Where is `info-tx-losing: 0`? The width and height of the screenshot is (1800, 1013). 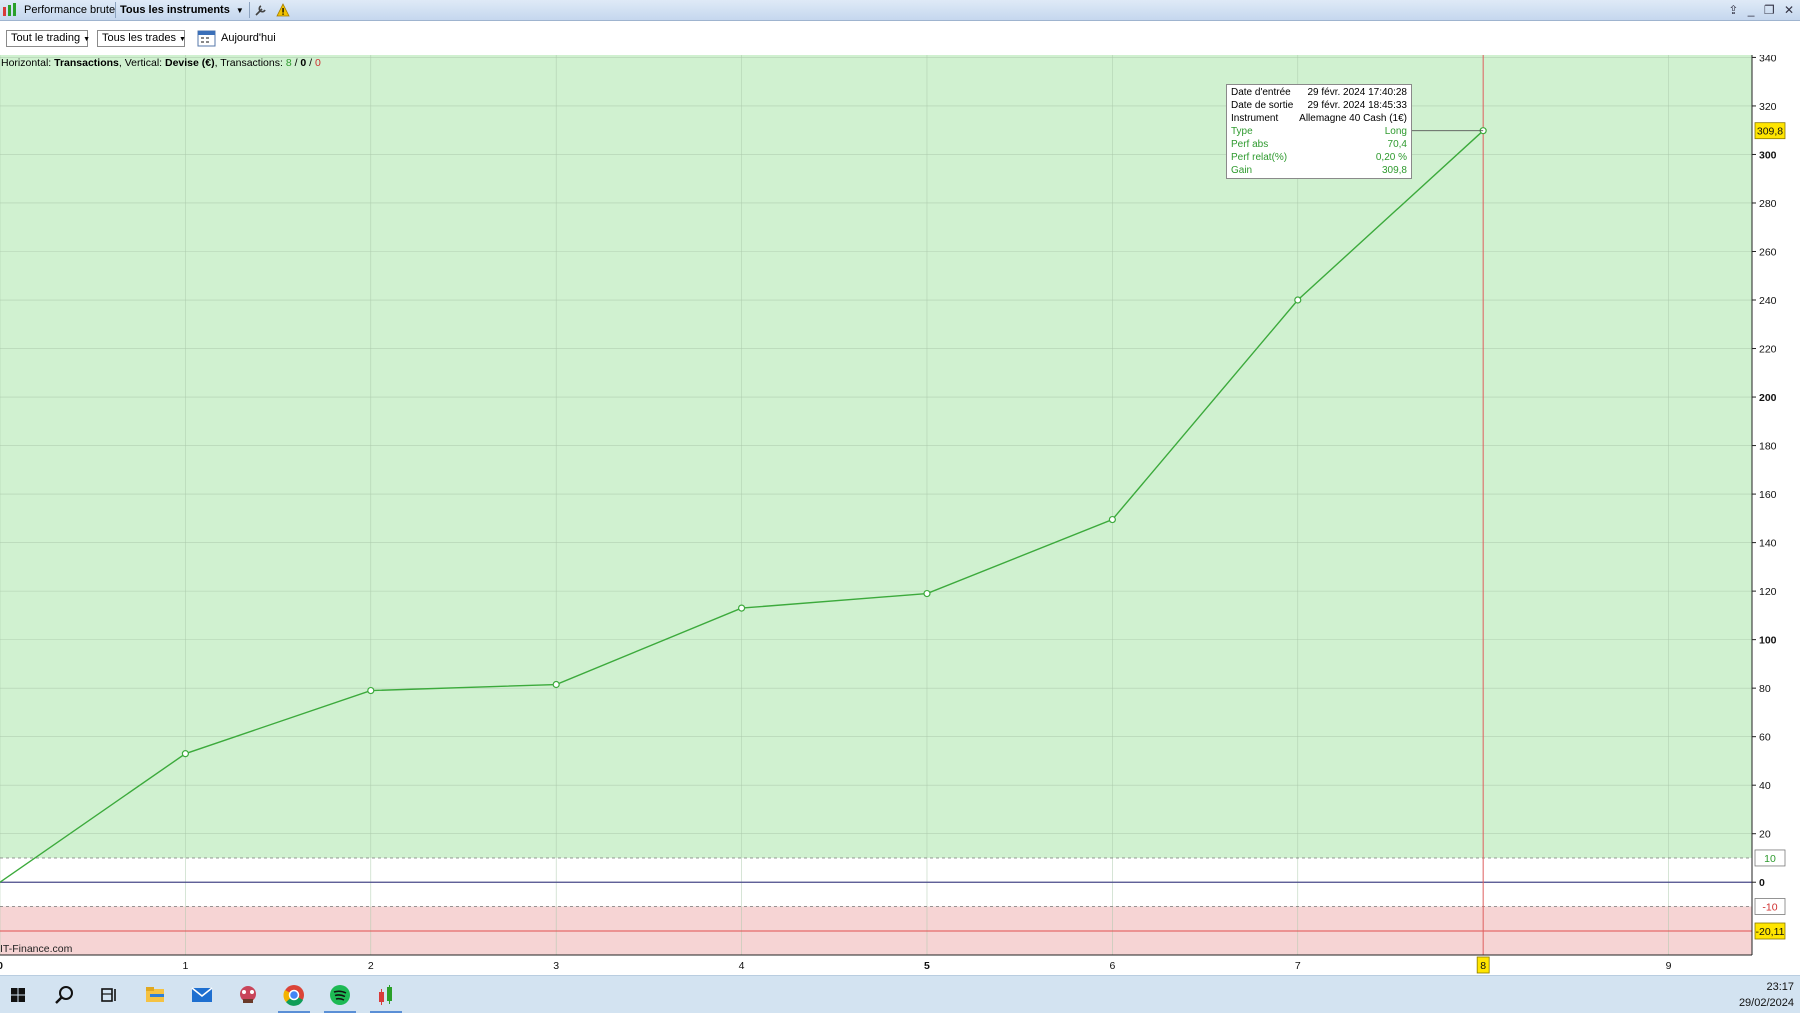 info-tx-losing: 0 is located at coordinates (318, 63).